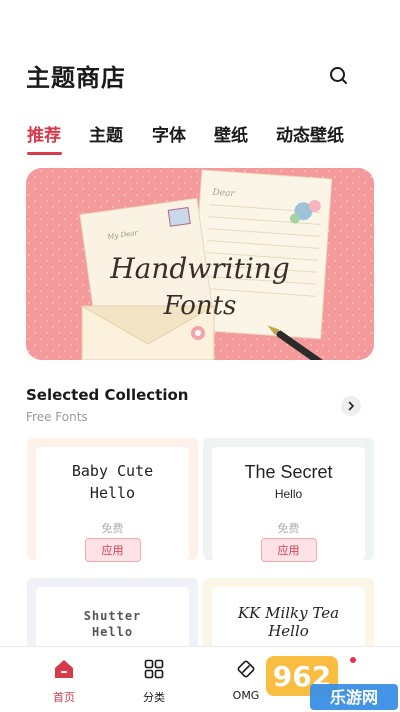 The height and width of the screenshot is (712, 400). What do you see at coordinates (223, 194) in the screenshot?
I see `svg-text: Dear` at bounding box center [223, 194].